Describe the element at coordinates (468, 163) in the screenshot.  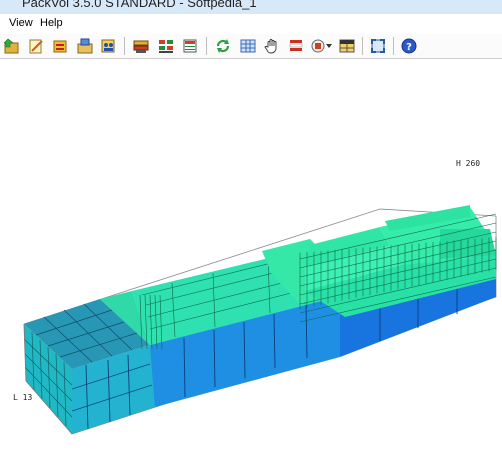
I see `height-axis-label: H 260` at that location.